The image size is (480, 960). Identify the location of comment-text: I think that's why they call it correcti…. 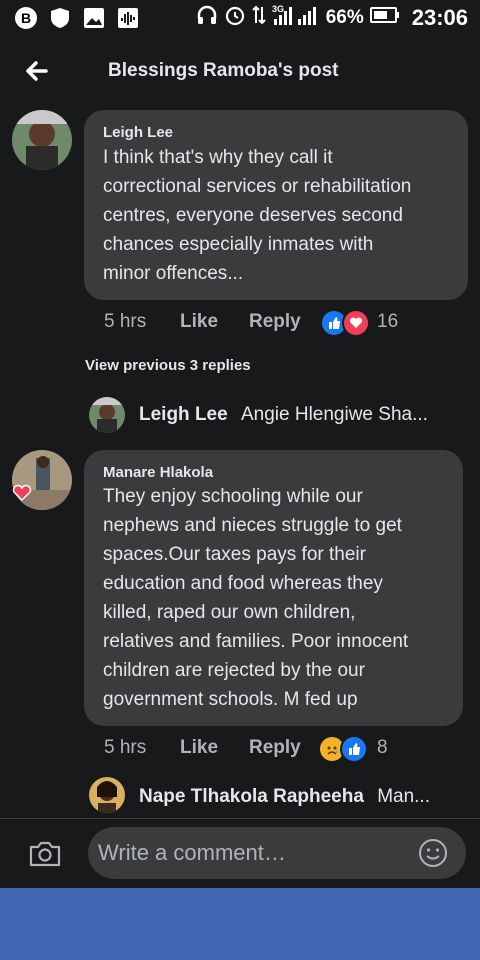
(257, 215).